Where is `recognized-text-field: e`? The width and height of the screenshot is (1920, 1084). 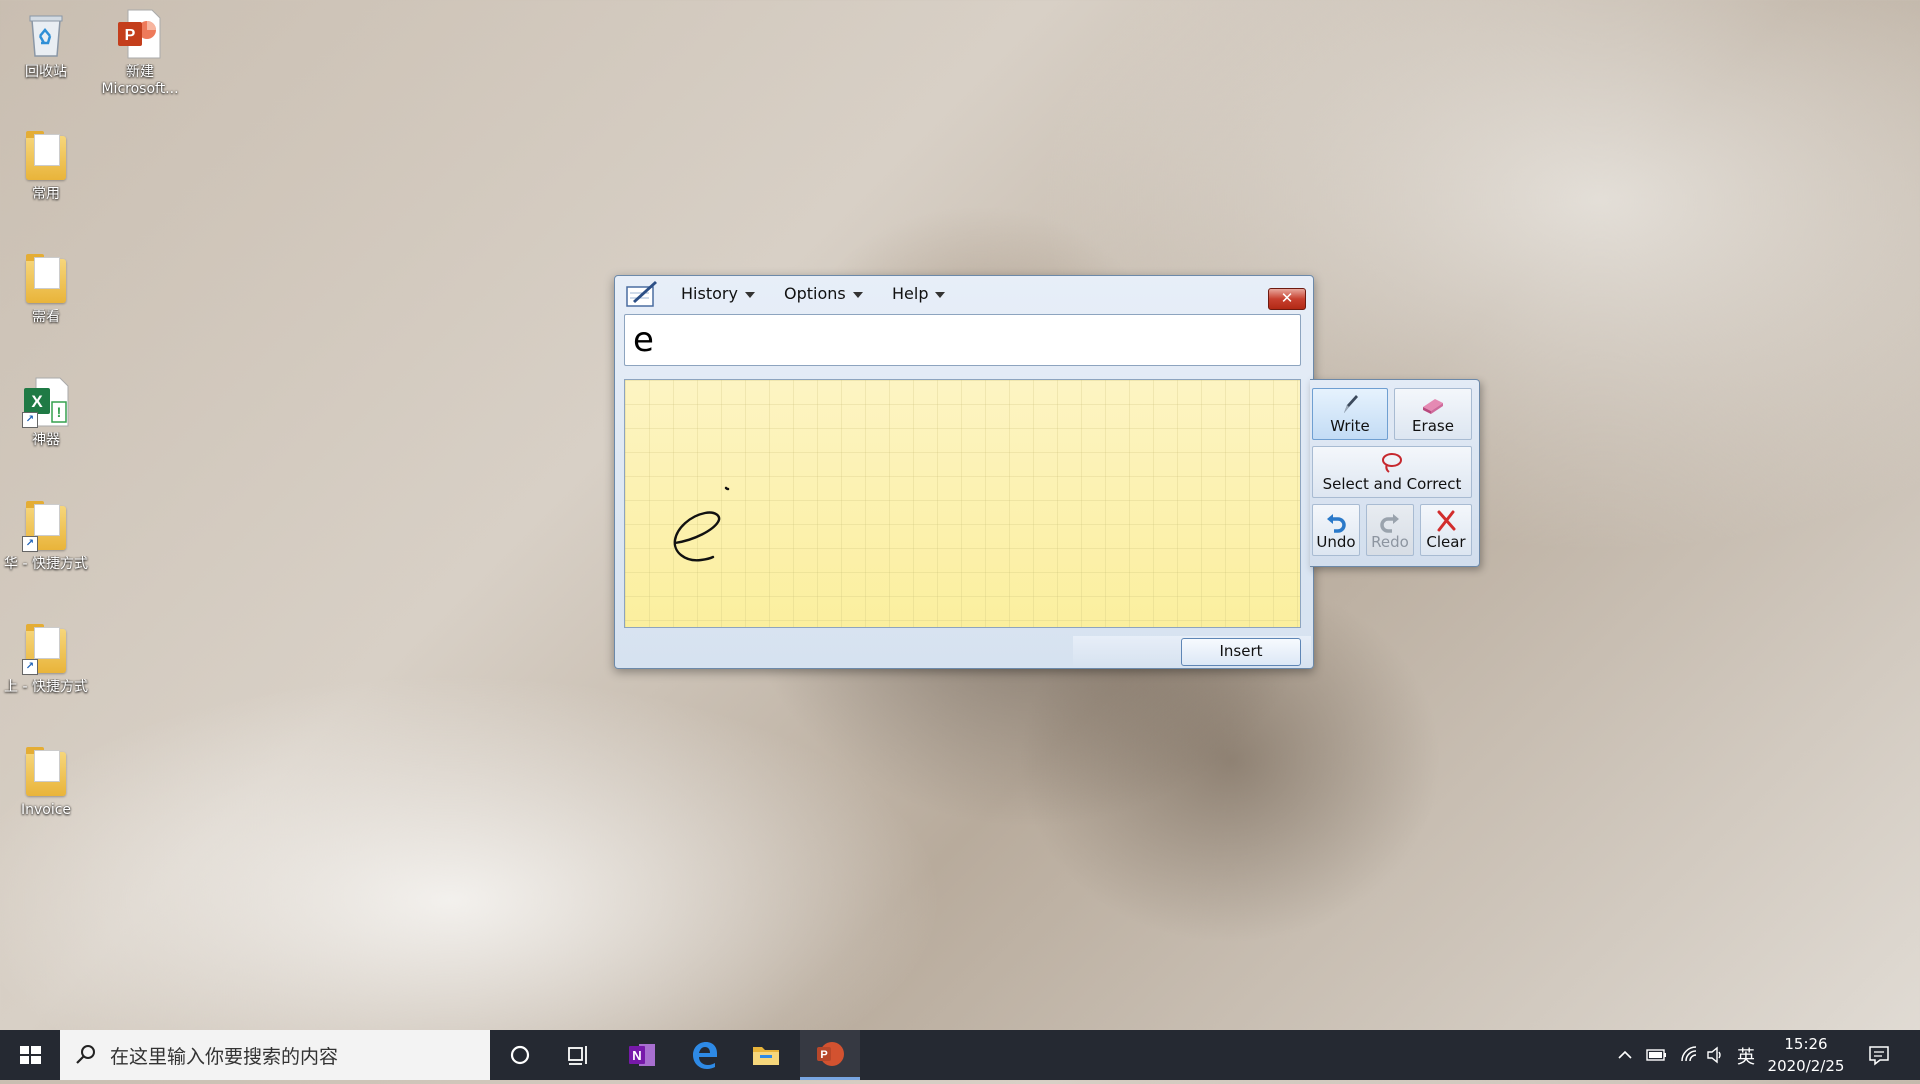
recognized-text-field: e is located at coordinates (962, 340).